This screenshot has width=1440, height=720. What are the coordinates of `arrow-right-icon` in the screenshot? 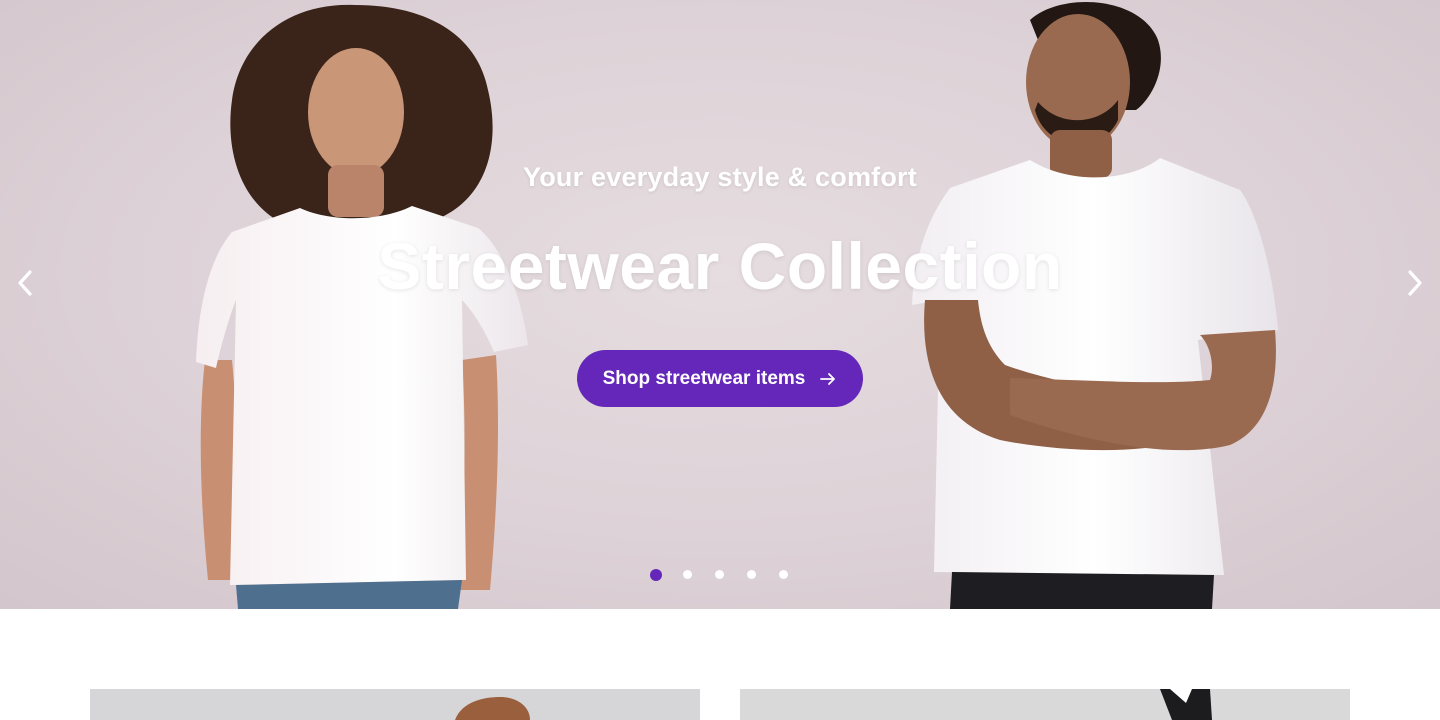 It's located at (828, 379).